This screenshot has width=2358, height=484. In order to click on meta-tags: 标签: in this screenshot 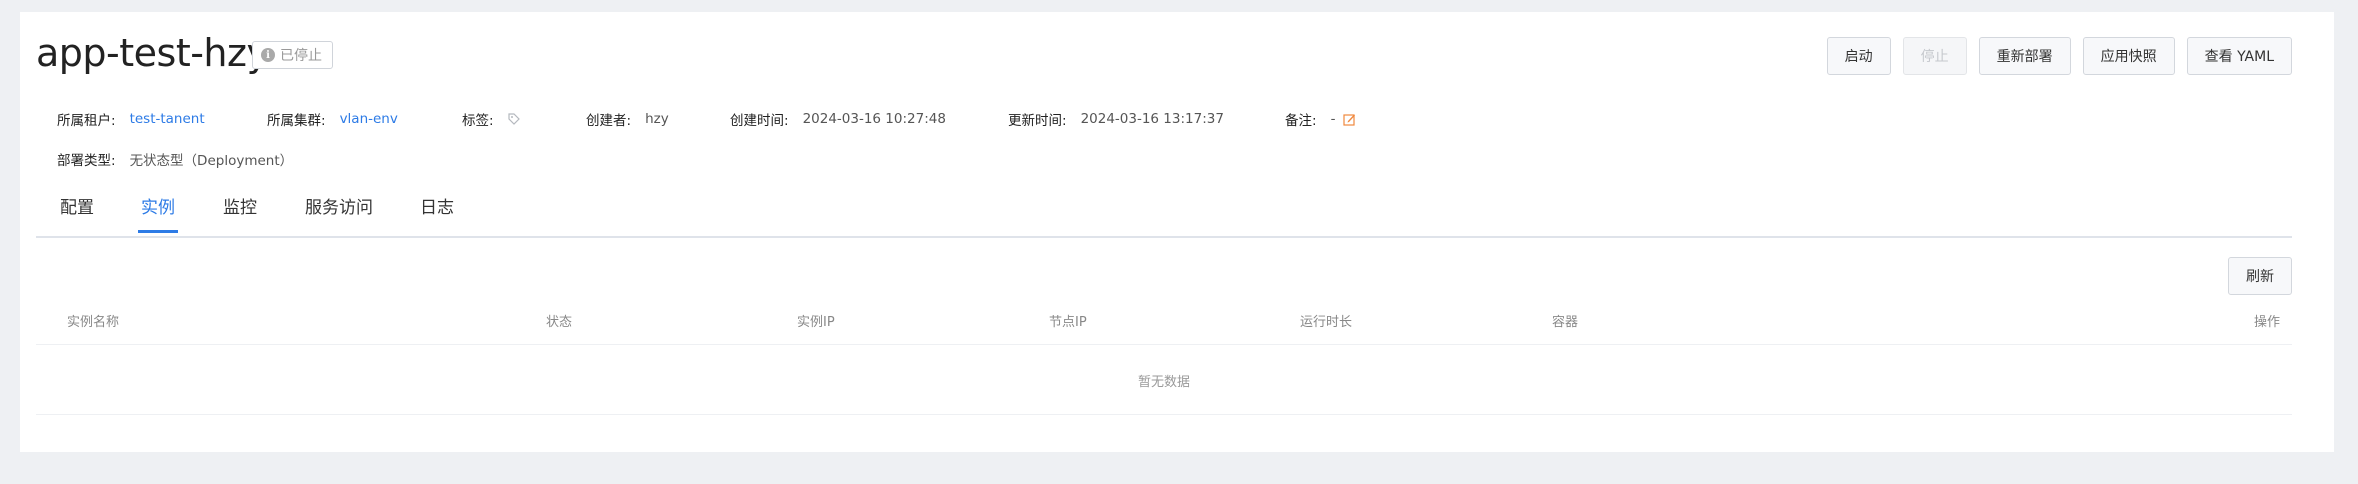, I will do `click(491, 119)`.